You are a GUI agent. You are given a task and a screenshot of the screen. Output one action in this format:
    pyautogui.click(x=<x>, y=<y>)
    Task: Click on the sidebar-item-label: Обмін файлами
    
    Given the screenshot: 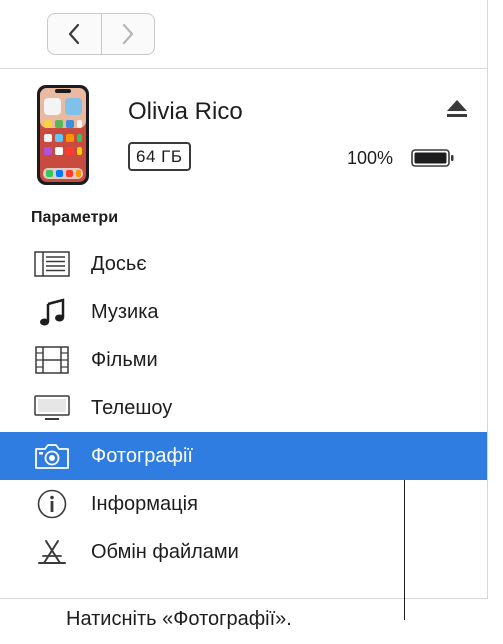 What is the action you would take?
    pyautogui.click(x=165, y=552)
    